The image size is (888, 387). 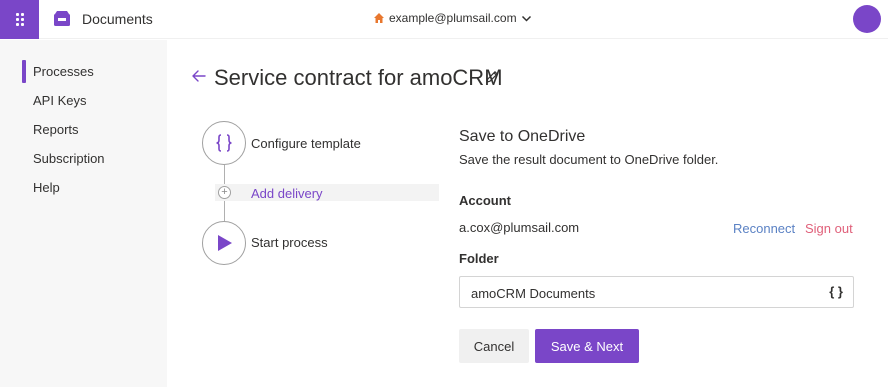 What do you see at coordinates (533, 293) in the screenshot?
I see `folder-value: amoCRM Documents` at bounding box center [533, 293].